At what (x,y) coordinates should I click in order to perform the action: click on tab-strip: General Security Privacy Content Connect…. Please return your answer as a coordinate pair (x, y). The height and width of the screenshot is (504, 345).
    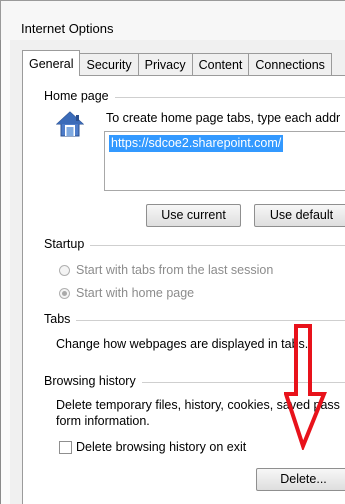
    Looking at the image, I should click on (177, 63).